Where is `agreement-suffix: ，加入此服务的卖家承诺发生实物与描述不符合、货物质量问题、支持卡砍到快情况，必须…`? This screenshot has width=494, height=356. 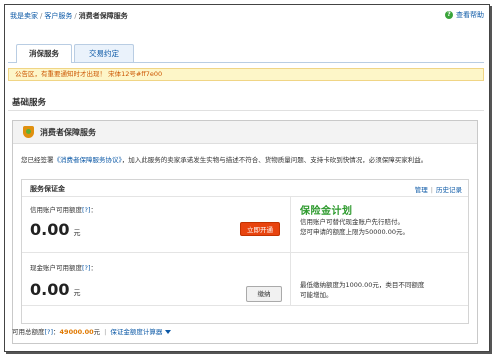
agreement-suffix: ，加入此服务的卖家承诺发生实物与描述不符合、货物质量问题、支持卡砍到快情况，必须… is located at coordinates (274, 160).